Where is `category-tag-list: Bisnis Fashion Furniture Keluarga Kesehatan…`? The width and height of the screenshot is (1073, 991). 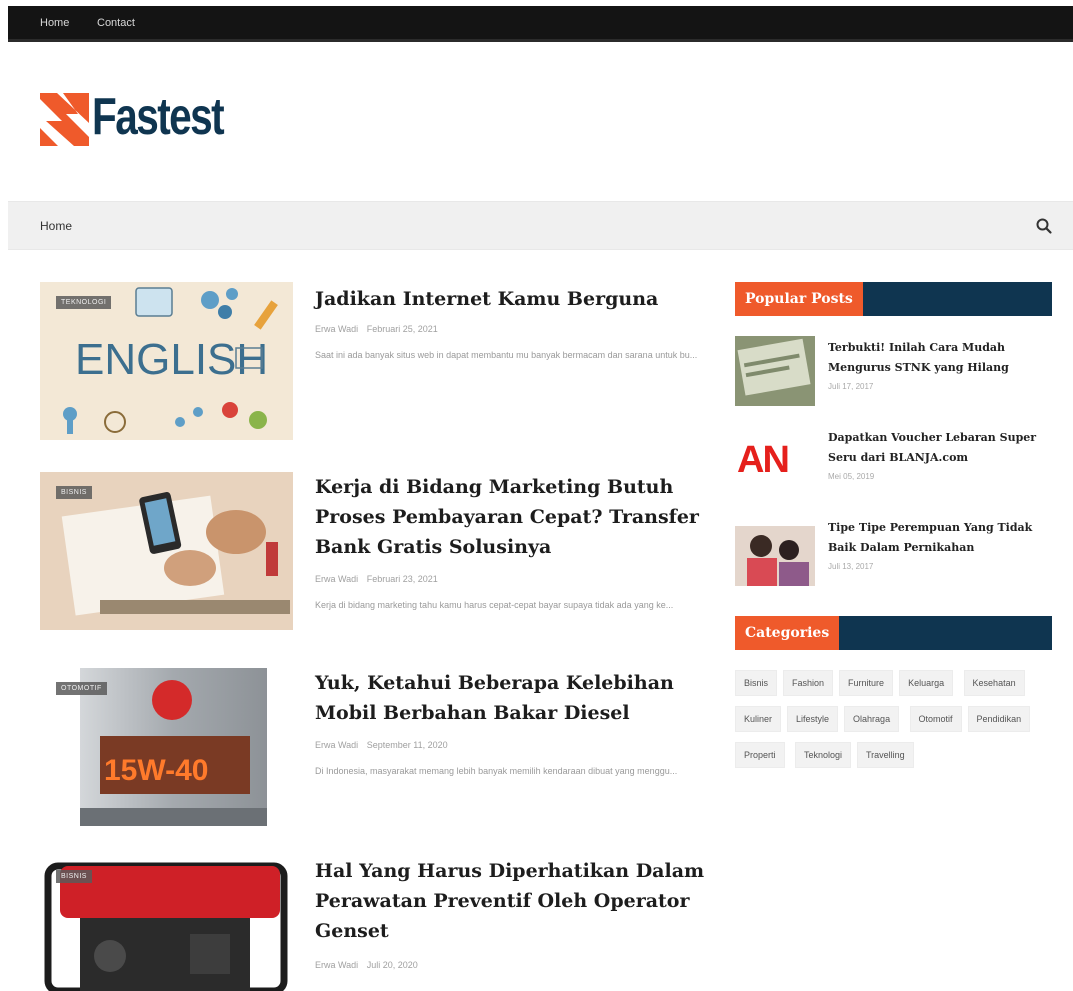 category-tag-list: Bisnis Fashion Furniture Keluarga Kesehatan… is located at coordinates (895, 724).